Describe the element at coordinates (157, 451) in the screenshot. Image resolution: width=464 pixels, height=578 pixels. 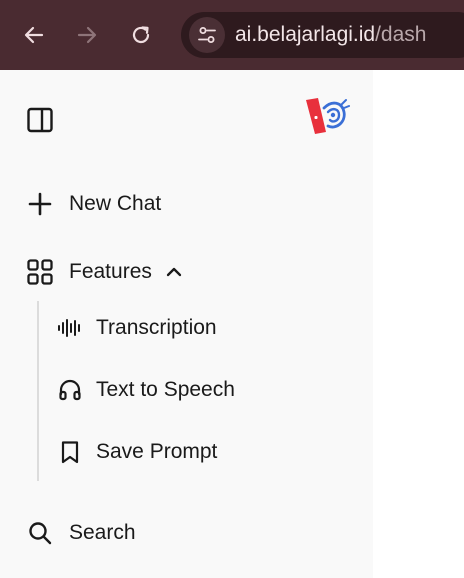
I see `save-prompt-label: Save Prompt` at that location.